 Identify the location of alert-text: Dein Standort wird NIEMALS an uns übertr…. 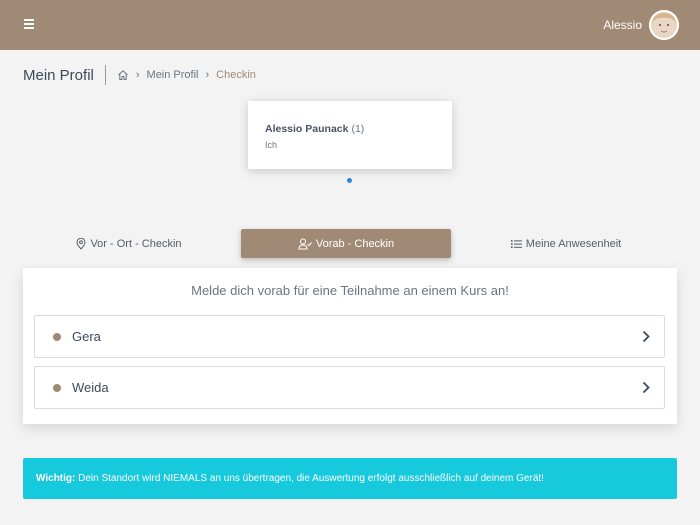
(311, 478).